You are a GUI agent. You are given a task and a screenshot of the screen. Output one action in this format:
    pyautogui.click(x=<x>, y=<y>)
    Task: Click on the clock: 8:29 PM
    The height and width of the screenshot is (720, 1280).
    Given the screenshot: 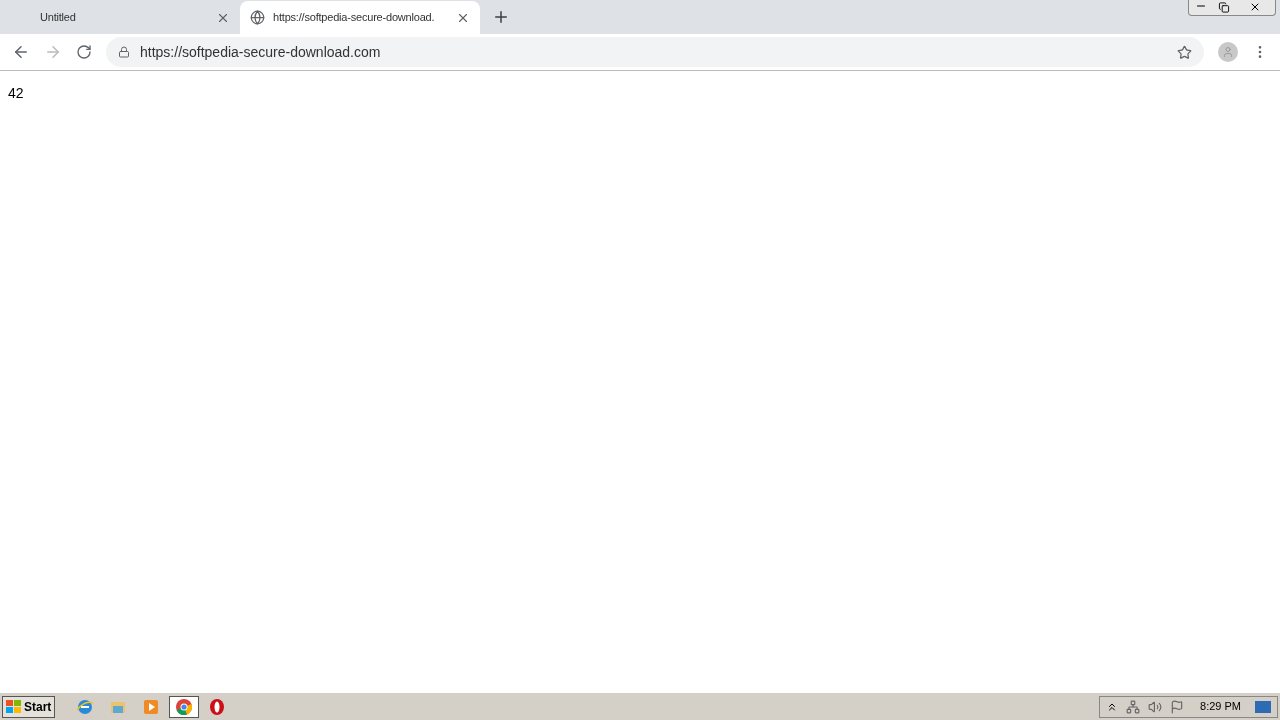 What is the action you would take?
    pyautogui.click(x=1220, y=707)
    